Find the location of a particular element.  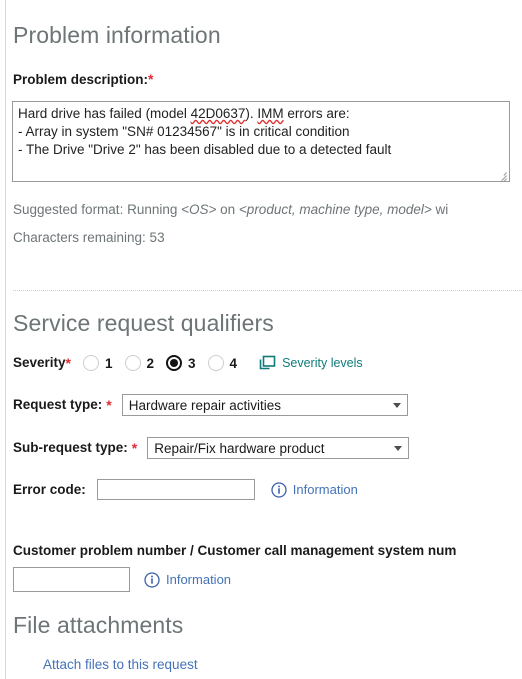

attach-files-link: Attach files to this request is located at coordinates (120, 664).